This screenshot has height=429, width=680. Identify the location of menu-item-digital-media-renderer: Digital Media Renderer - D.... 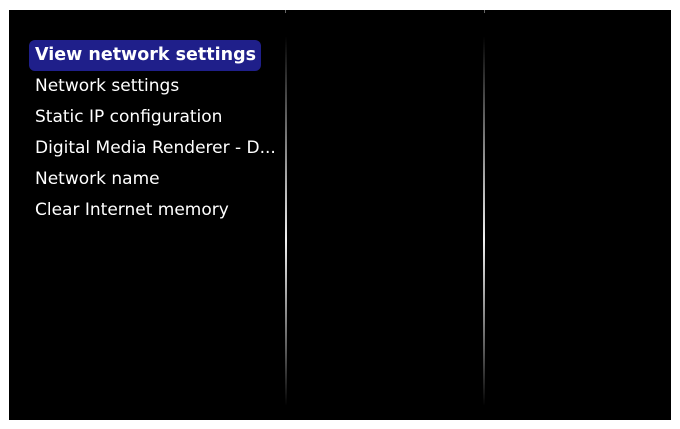
(144, 148).